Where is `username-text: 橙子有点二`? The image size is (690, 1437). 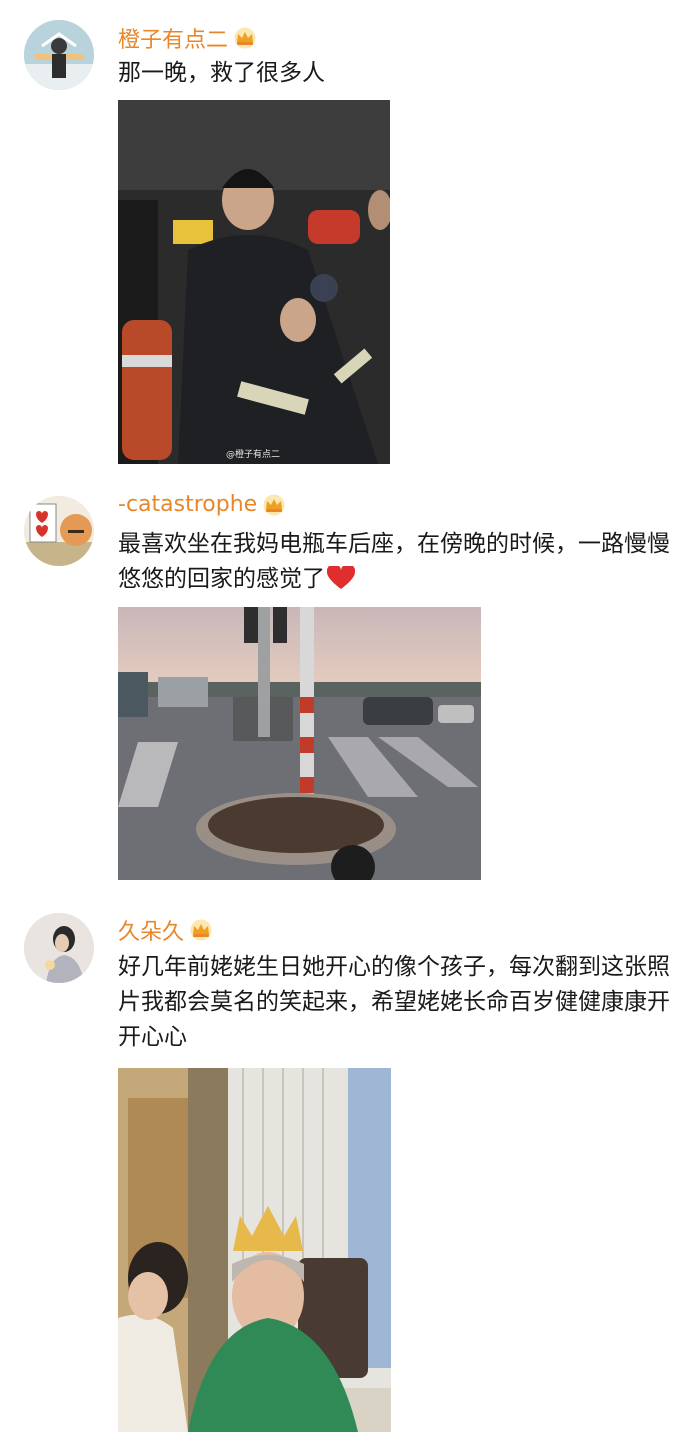 username-text: 橙子有点二 is located at coordinates (173, 38).